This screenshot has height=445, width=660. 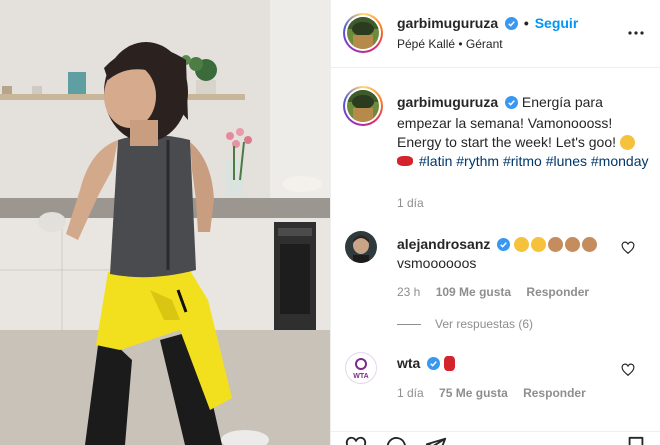 What do you see at coordinates (396, 440) in the screenshot?
I see `comment-icon` at bounding box center [396, 440].